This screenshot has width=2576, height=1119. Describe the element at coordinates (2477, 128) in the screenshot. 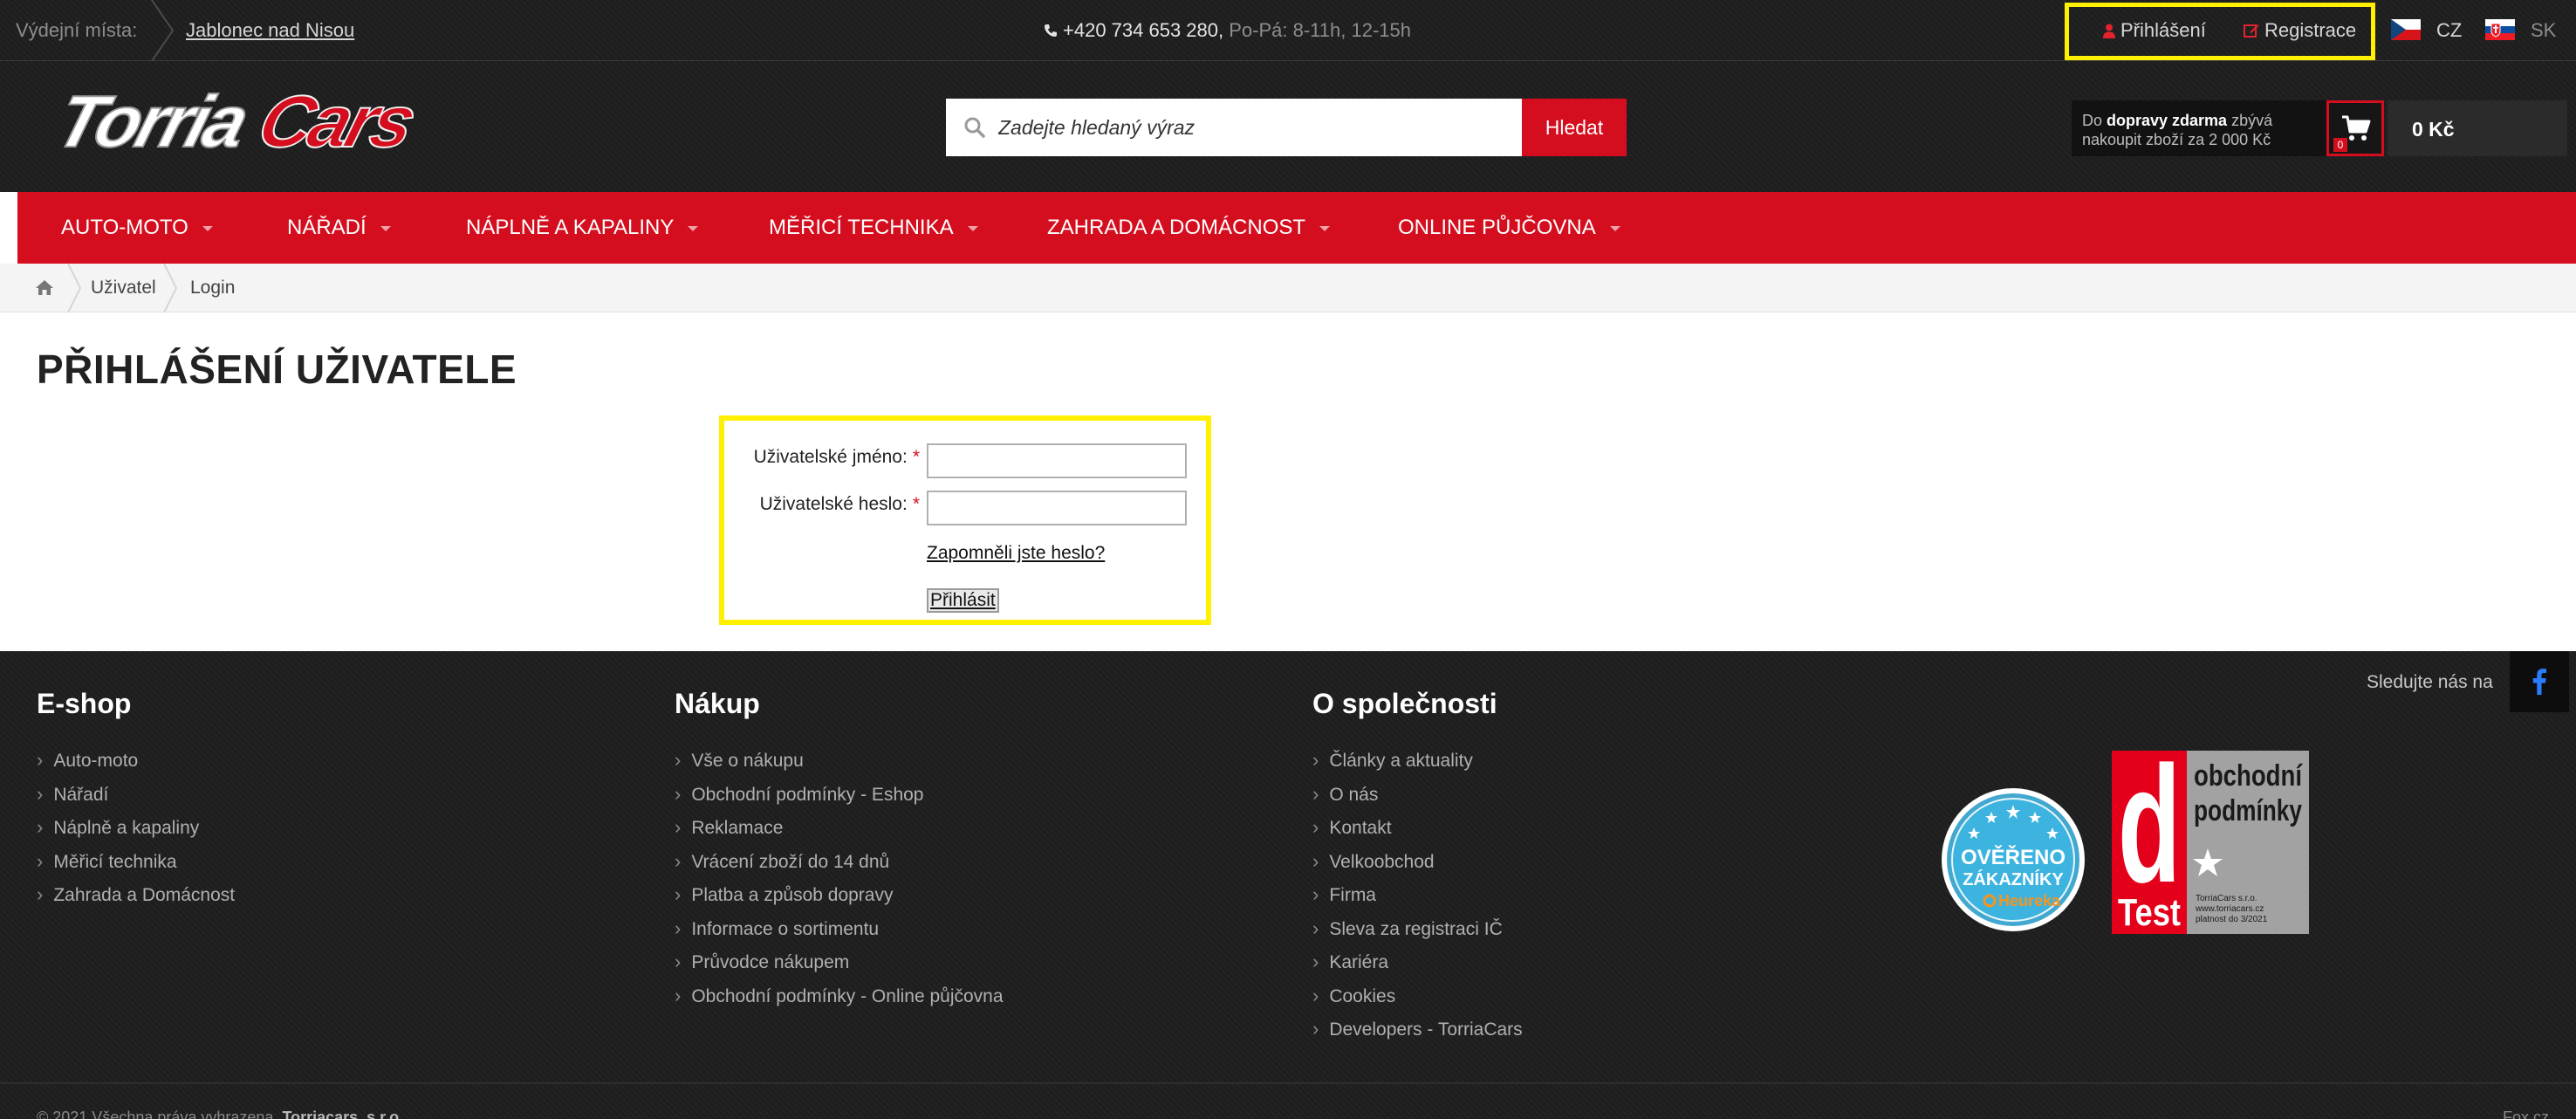

I see `cart-total: 0 Kč` at that location.